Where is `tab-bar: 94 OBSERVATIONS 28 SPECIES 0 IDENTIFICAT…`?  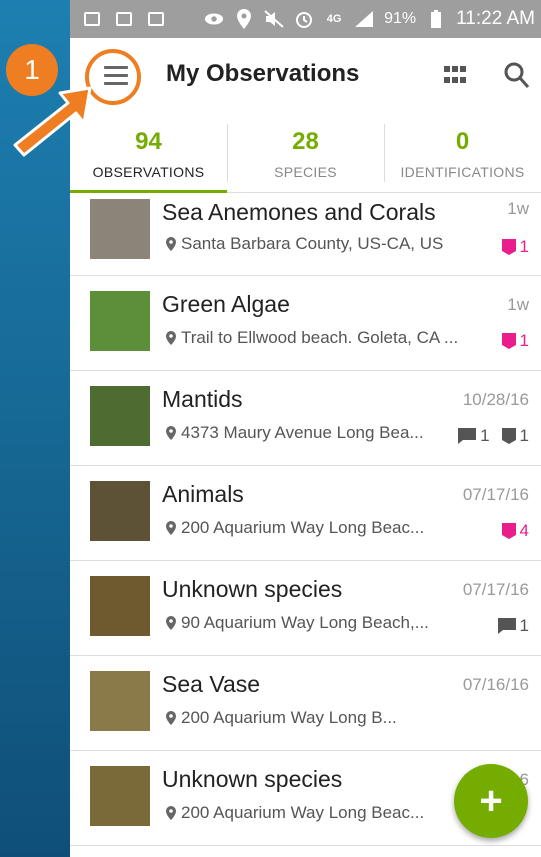
tab-bar: 94 OBSERVATIONS 28 SPECIES 0 IDENTIFICAT… is located at coordinates (305, 153).